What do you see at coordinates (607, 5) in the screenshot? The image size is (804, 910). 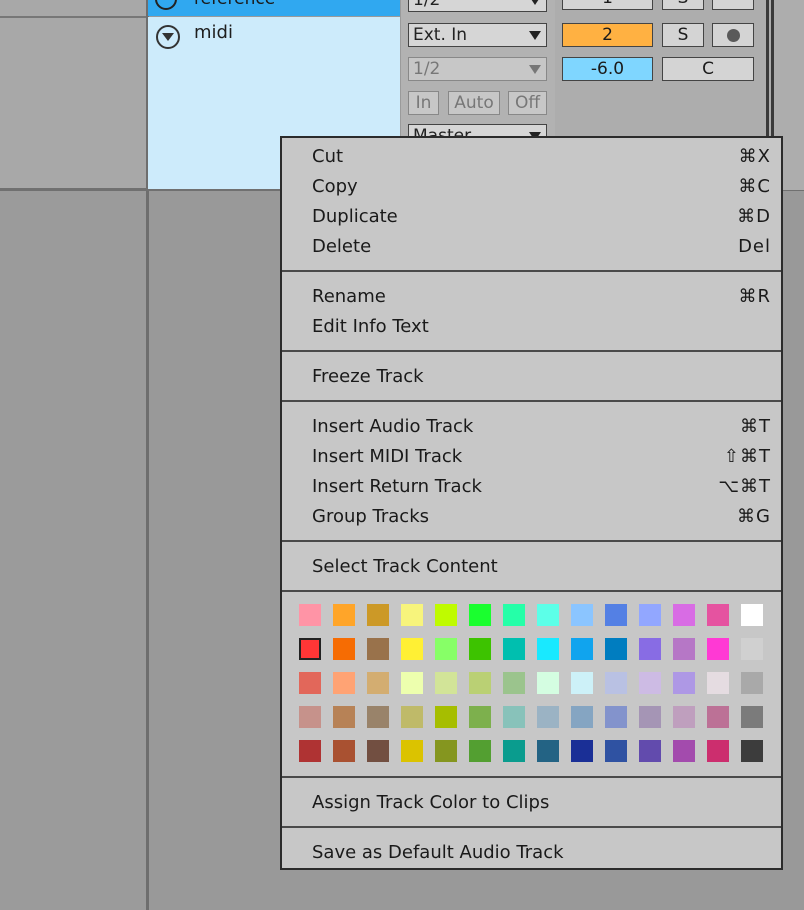 I see `reference-track-number: 1` at bounding box center [607, 5].